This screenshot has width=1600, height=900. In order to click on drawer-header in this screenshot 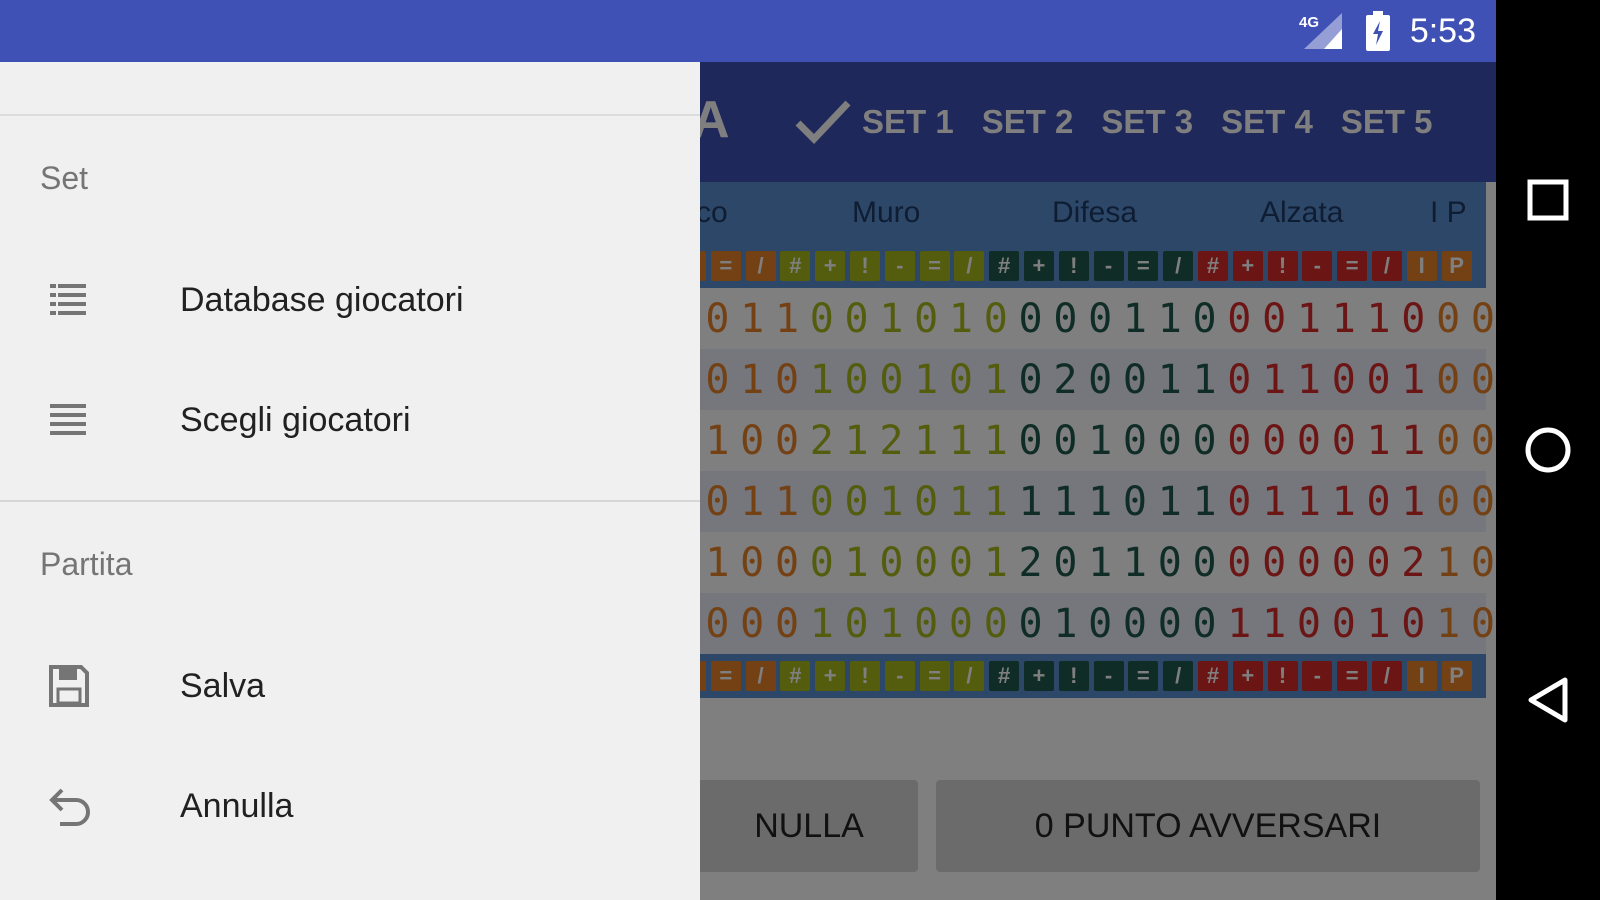, I will do `click(350, 89)`.